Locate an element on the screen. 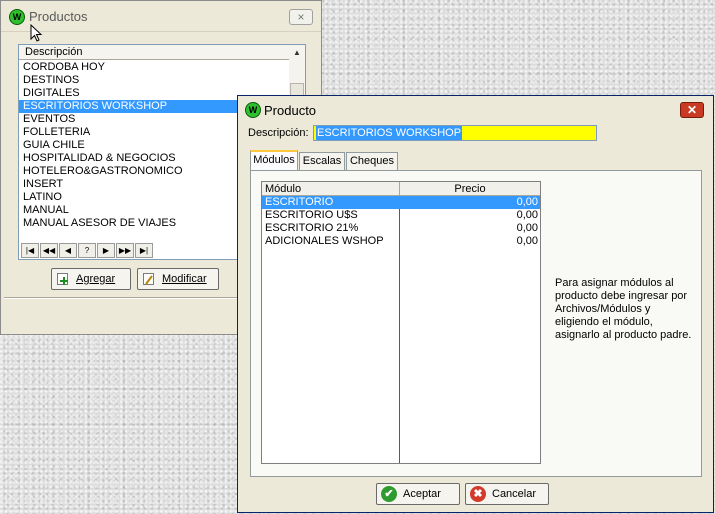 This screenshot has width=715, height=514. column-header-descripcion: Descripción is located at coordinates (154, 52).